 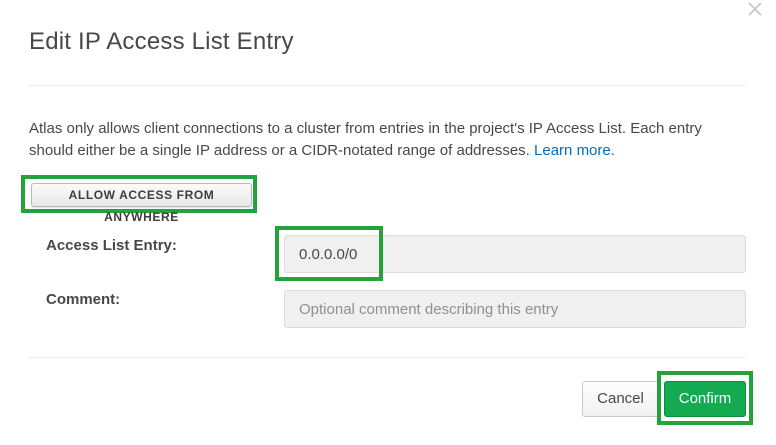 What do you see at coordinates (387, 85) in the screenshot?
I see `header-divider` at bounding box center [387, 85].